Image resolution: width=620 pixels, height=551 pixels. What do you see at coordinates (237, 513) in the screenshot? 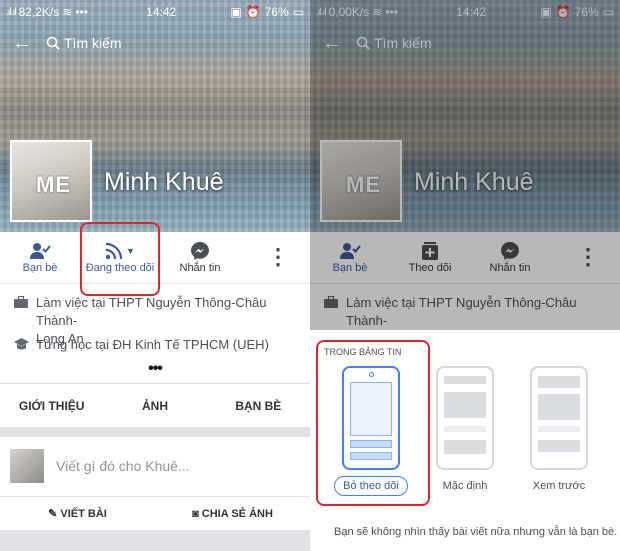
I see `share-photo-label: CHIA SẺ ẢNH` at bounding box center [237, 513].